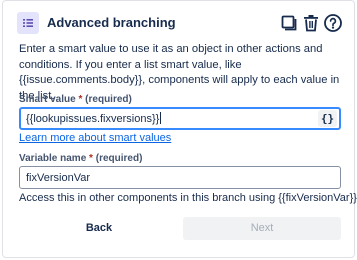  Describe the element at coordinates (47, 99) in the screenshot. I see `smart-value-label-text: Smart value` at that location.